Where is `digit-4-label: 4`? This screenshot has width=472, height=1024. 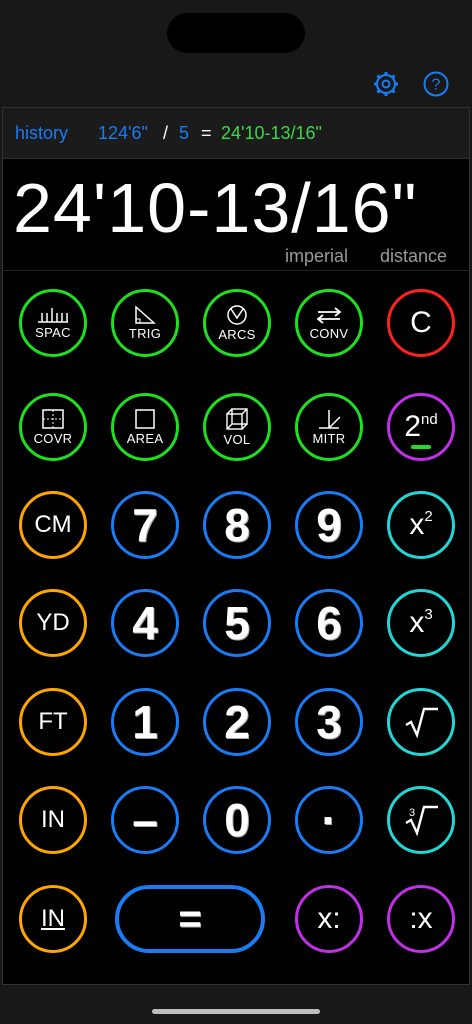 digit-4-label: 4 is located at coordinates (145, 623).